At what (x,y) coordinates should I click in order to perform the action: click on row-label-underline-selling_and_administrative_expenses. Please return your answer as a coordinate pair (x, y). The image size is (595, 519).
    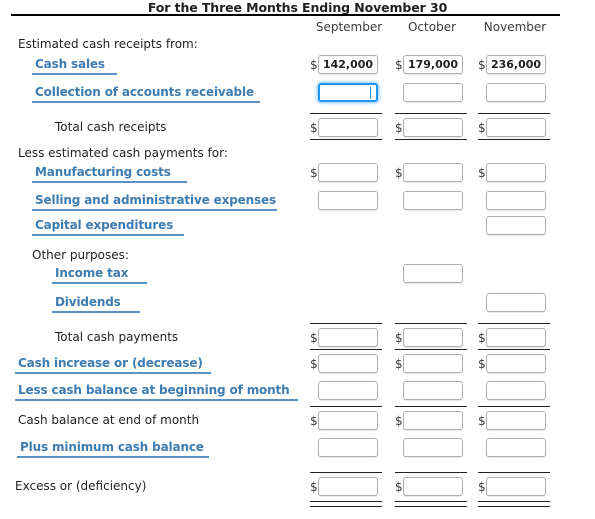
    Looking at the image, I should click on (154, 210).